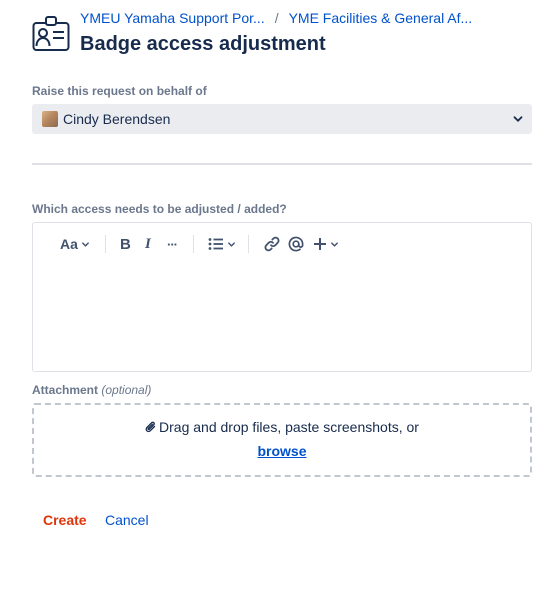 Image resolution: width=548 pixels, height=594 pixels. Describe the element at coordinates (150, 427) in the screenshot. I see `paperclip-icon` at that location.